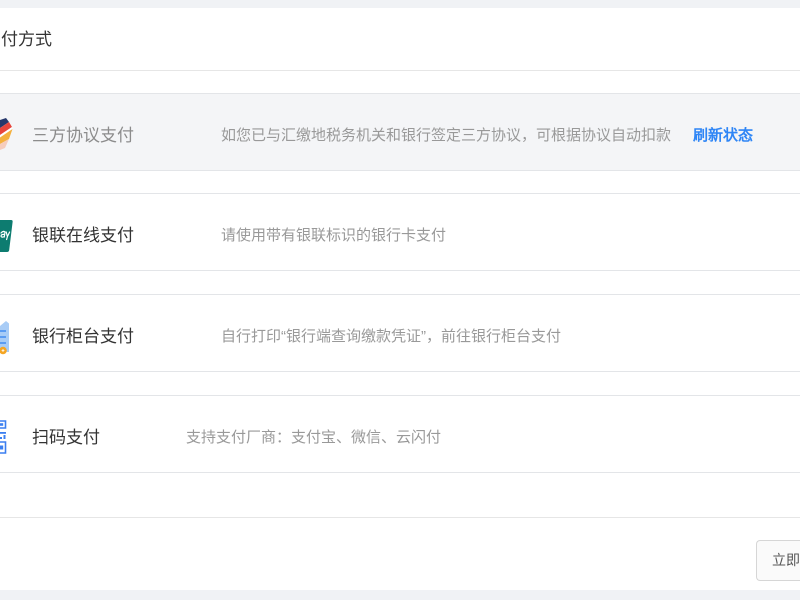 This screenshot has height=600, width=800. I want to click on payment-option-label: 三方协议支付, so click(83, 135).